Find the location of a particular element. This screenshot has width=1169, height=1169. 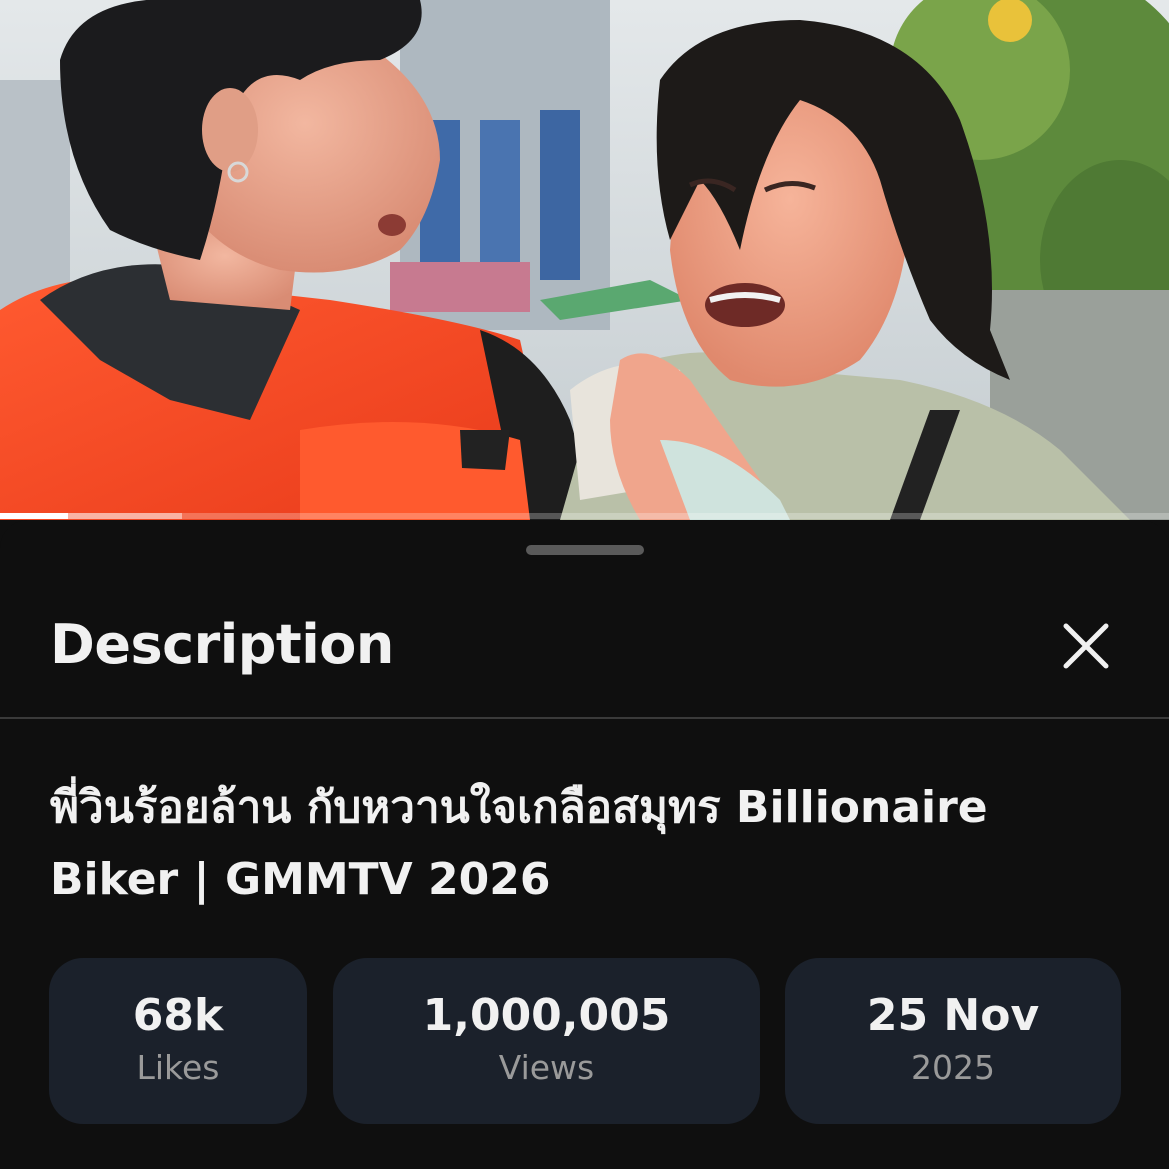

video-progress-bar is located at coordinates (584, 516).